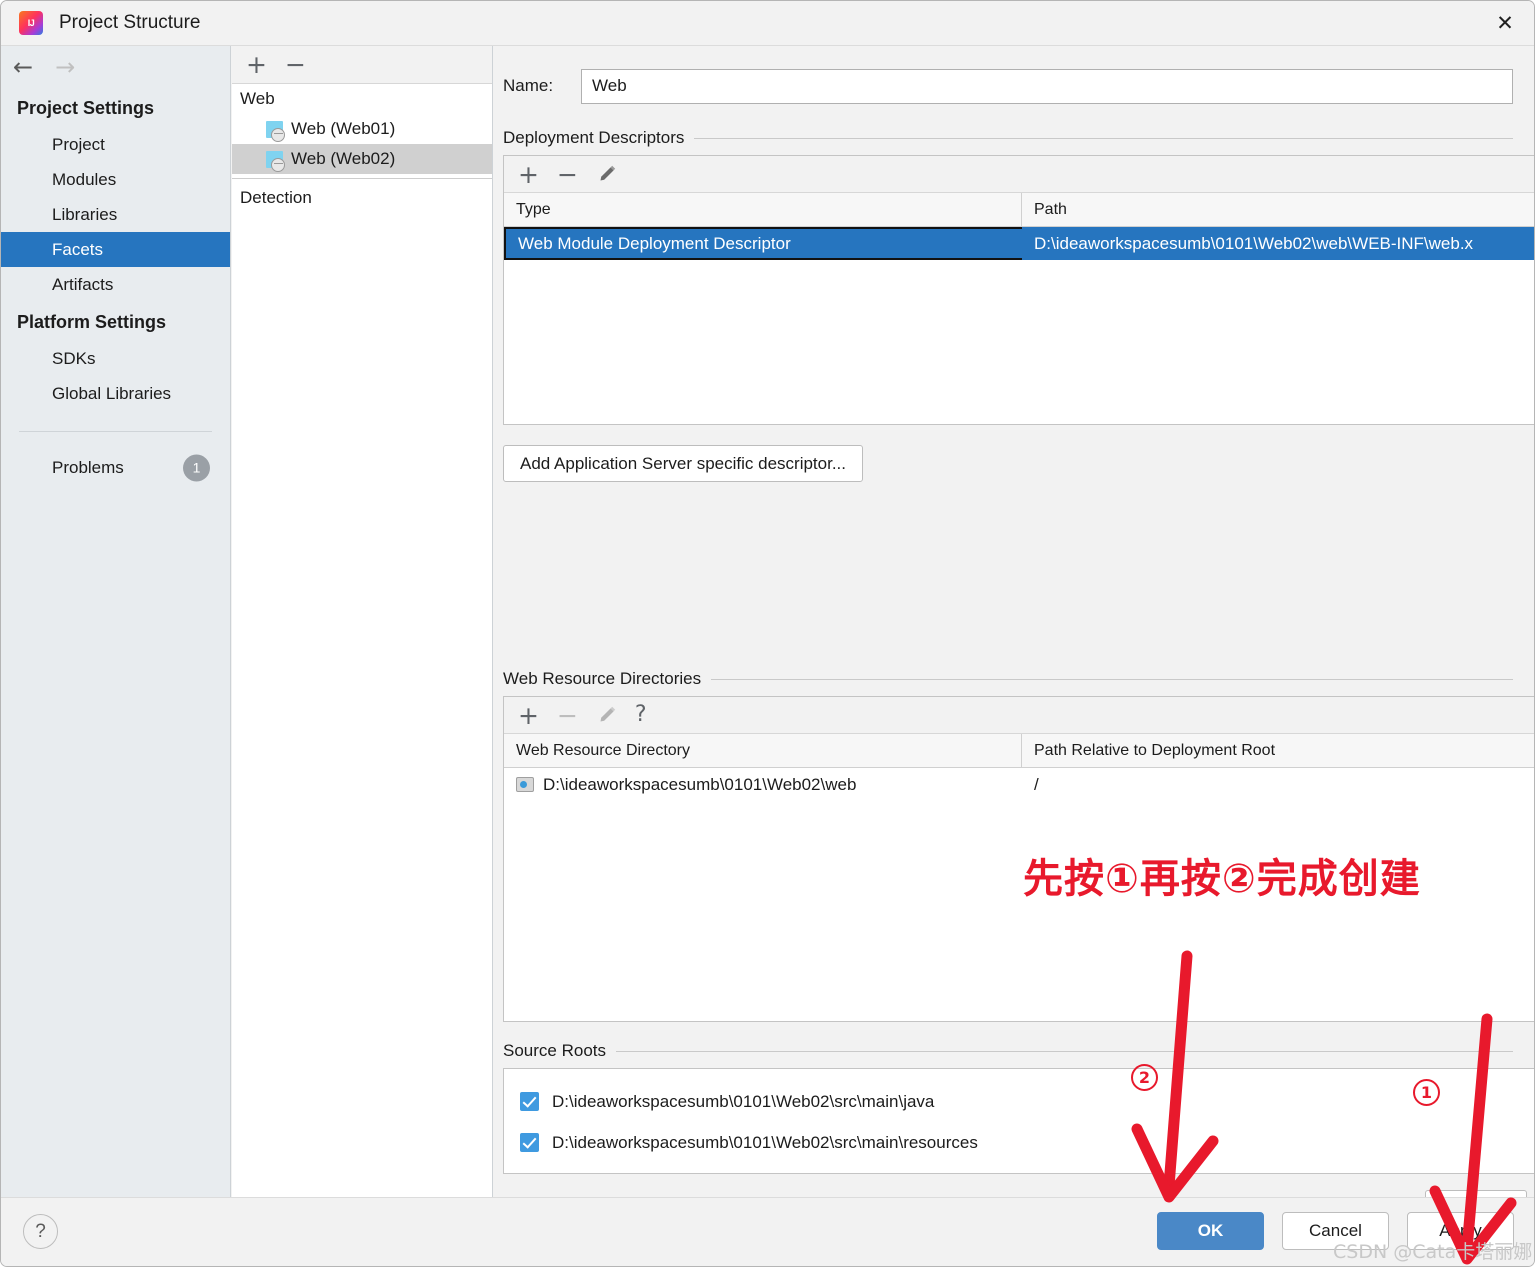 Image resolution: width=1535 pixels, height=1267 pixels. I want to click on back-arrow-icon: ←, so click(23, 67).